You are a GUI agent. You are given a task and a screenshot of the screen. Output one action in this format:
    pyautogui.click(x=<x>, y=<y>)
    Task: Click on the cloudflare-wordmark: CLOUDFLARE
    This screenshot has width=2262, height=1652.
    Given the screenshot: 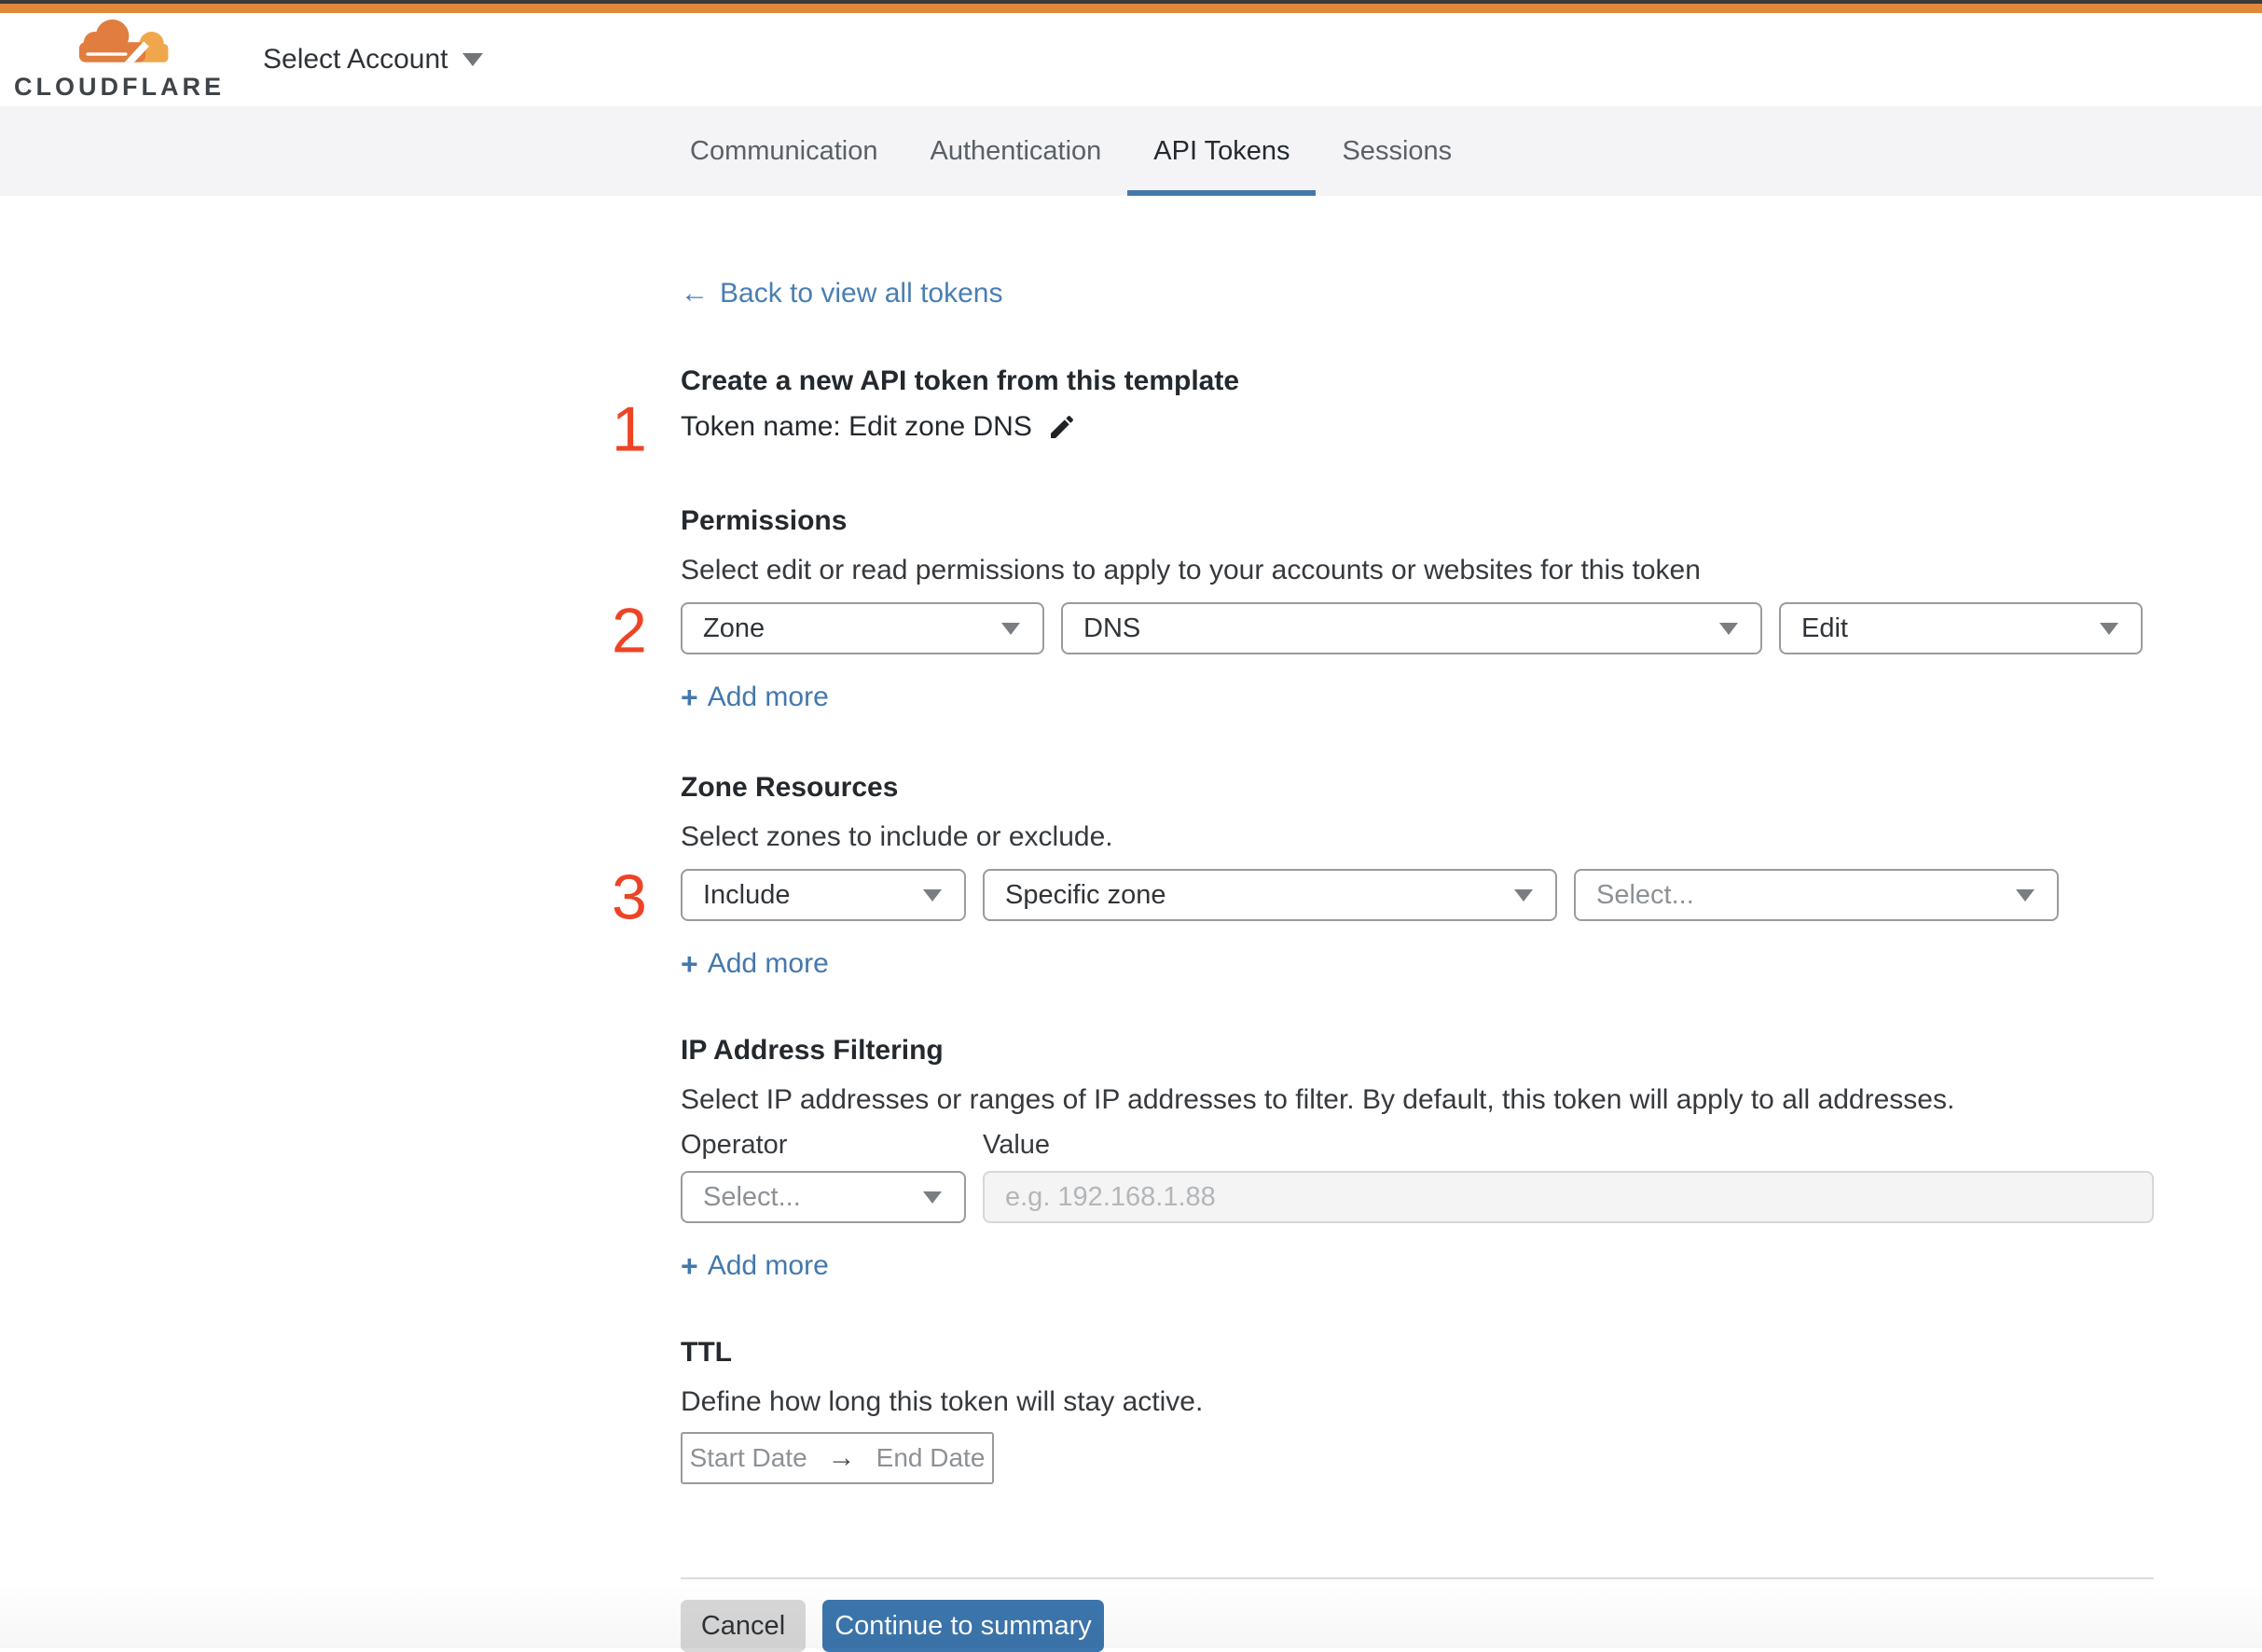 What is the action you would take?
    pyautogui.click(x=119, y=87)
    